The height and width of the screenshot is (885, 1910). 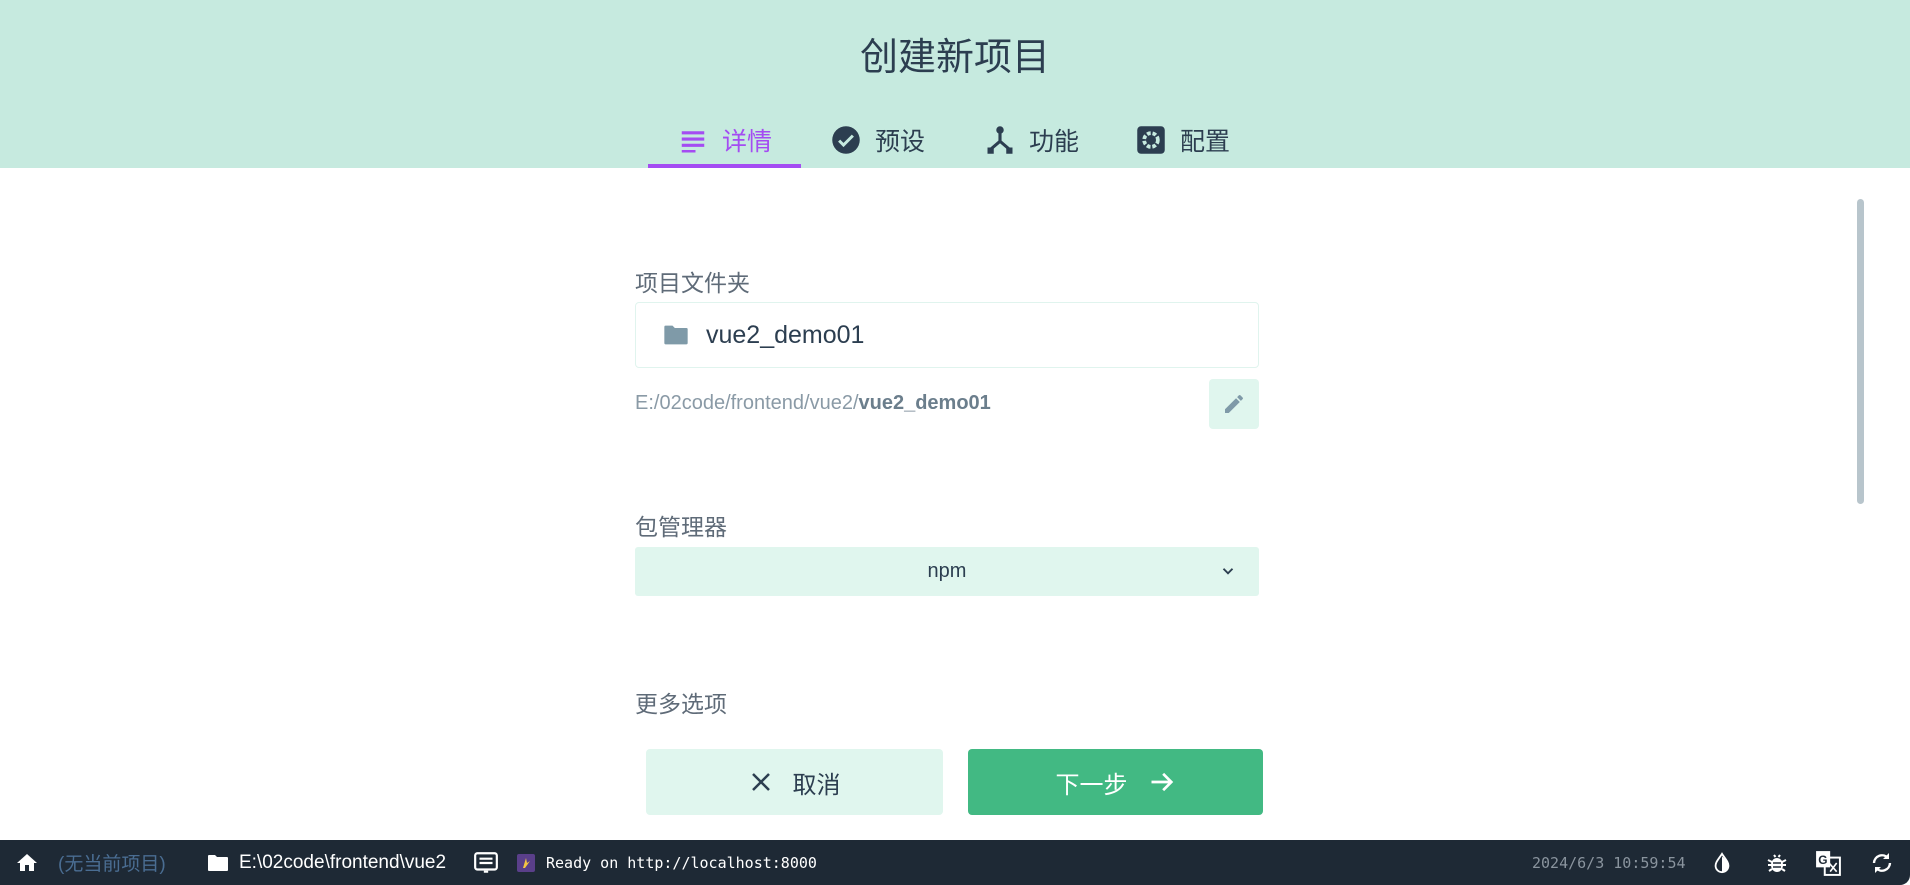 What do you see at coordinates (1151, 140) in the screenshot?
I see `gear-icon` at bounding box center [1151, 140].